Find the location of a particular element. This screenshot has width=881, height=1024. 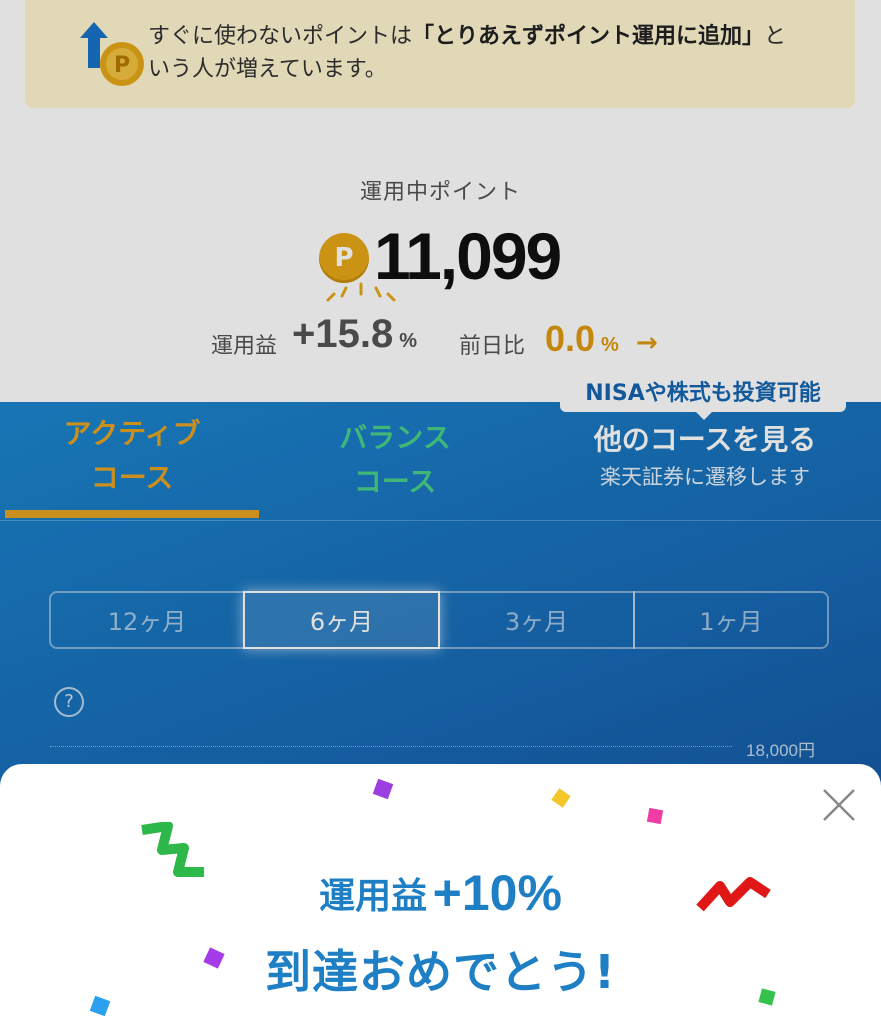

tab-other-courses: 他のコースを見る 楽天証券に遷移します is located at coordinates (705, 455).